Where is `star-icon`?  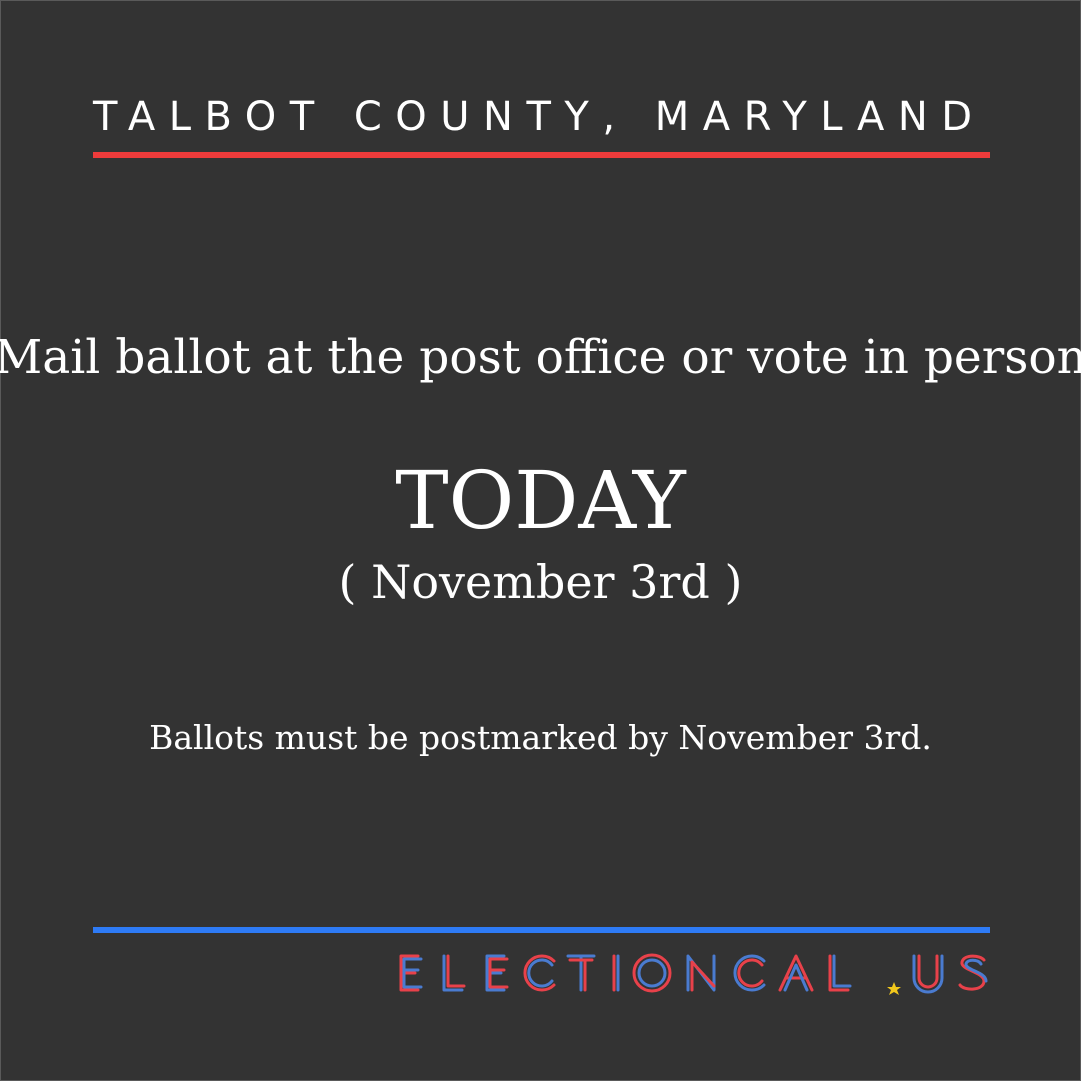 star-icon is located at coordinates (894, 988).